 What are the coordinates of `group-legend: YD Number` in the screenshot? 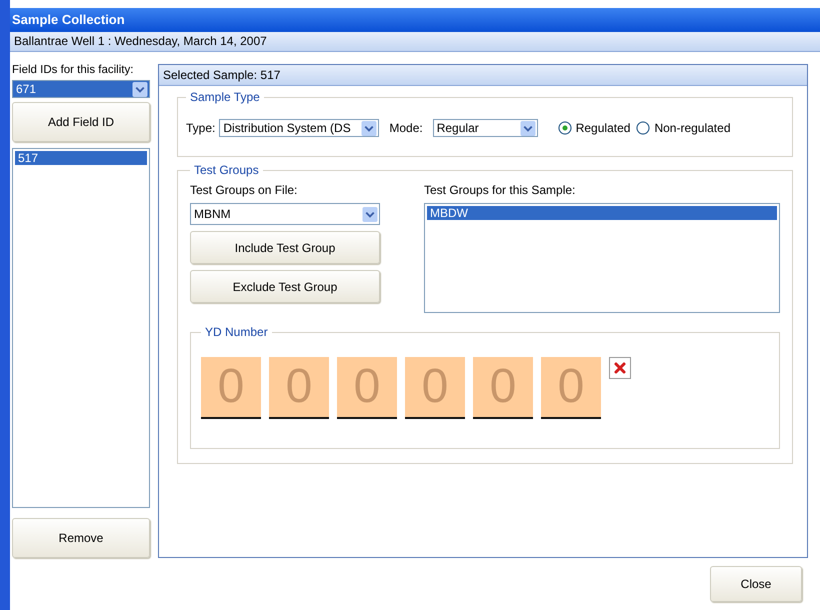 It's located at (236, 332).